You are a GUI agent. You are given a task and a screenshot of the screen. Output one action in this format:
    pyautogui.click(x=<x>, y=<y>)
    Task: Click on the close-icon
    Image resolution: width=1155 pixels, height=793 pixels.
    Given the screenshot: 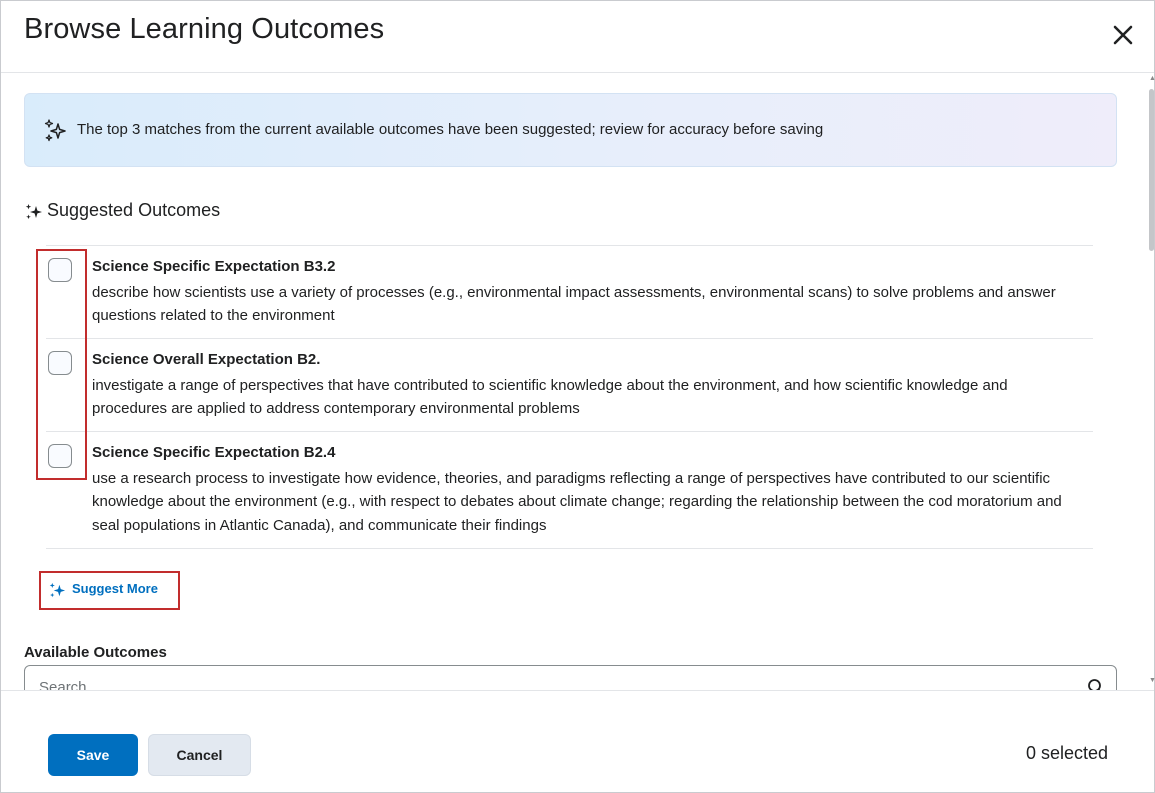 What is the action you would take?
    pyautogui.click(x=1123, y=35)
    